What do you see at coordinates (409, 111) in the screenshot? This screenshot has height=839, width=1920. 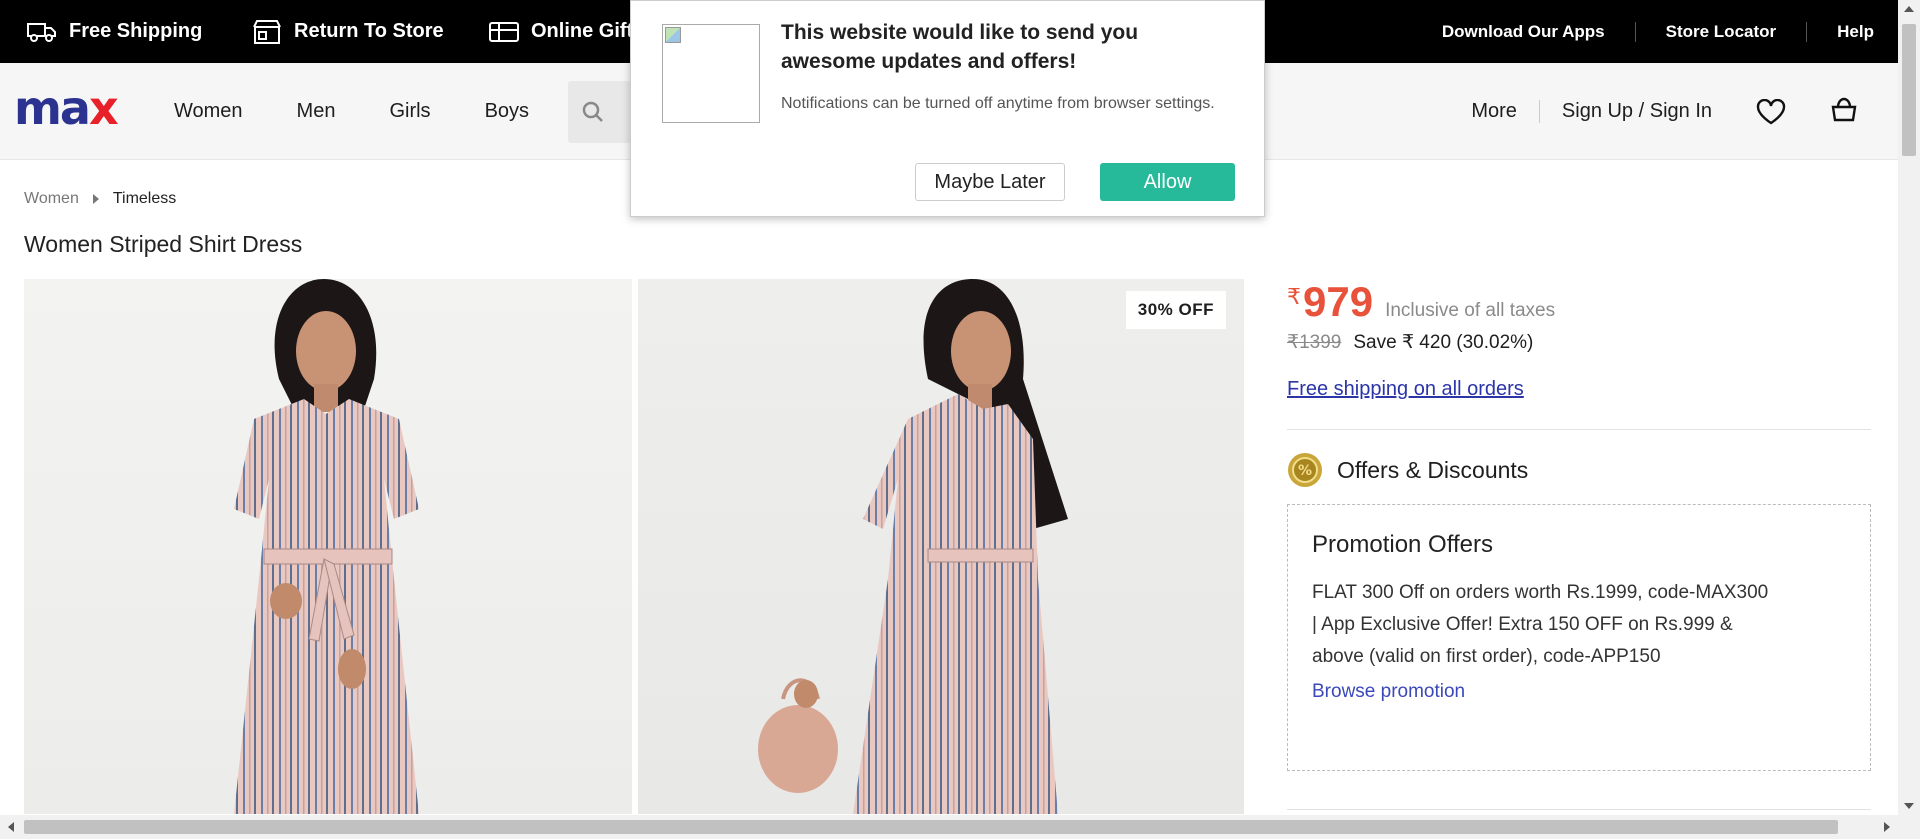 I see `nav-girls: Girls` at bounding box center [409, 111].